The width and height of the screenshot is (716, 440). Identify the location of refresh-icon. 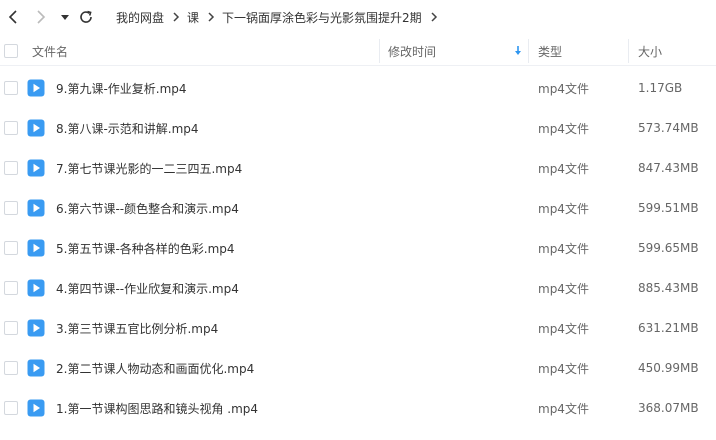
(86, 16).